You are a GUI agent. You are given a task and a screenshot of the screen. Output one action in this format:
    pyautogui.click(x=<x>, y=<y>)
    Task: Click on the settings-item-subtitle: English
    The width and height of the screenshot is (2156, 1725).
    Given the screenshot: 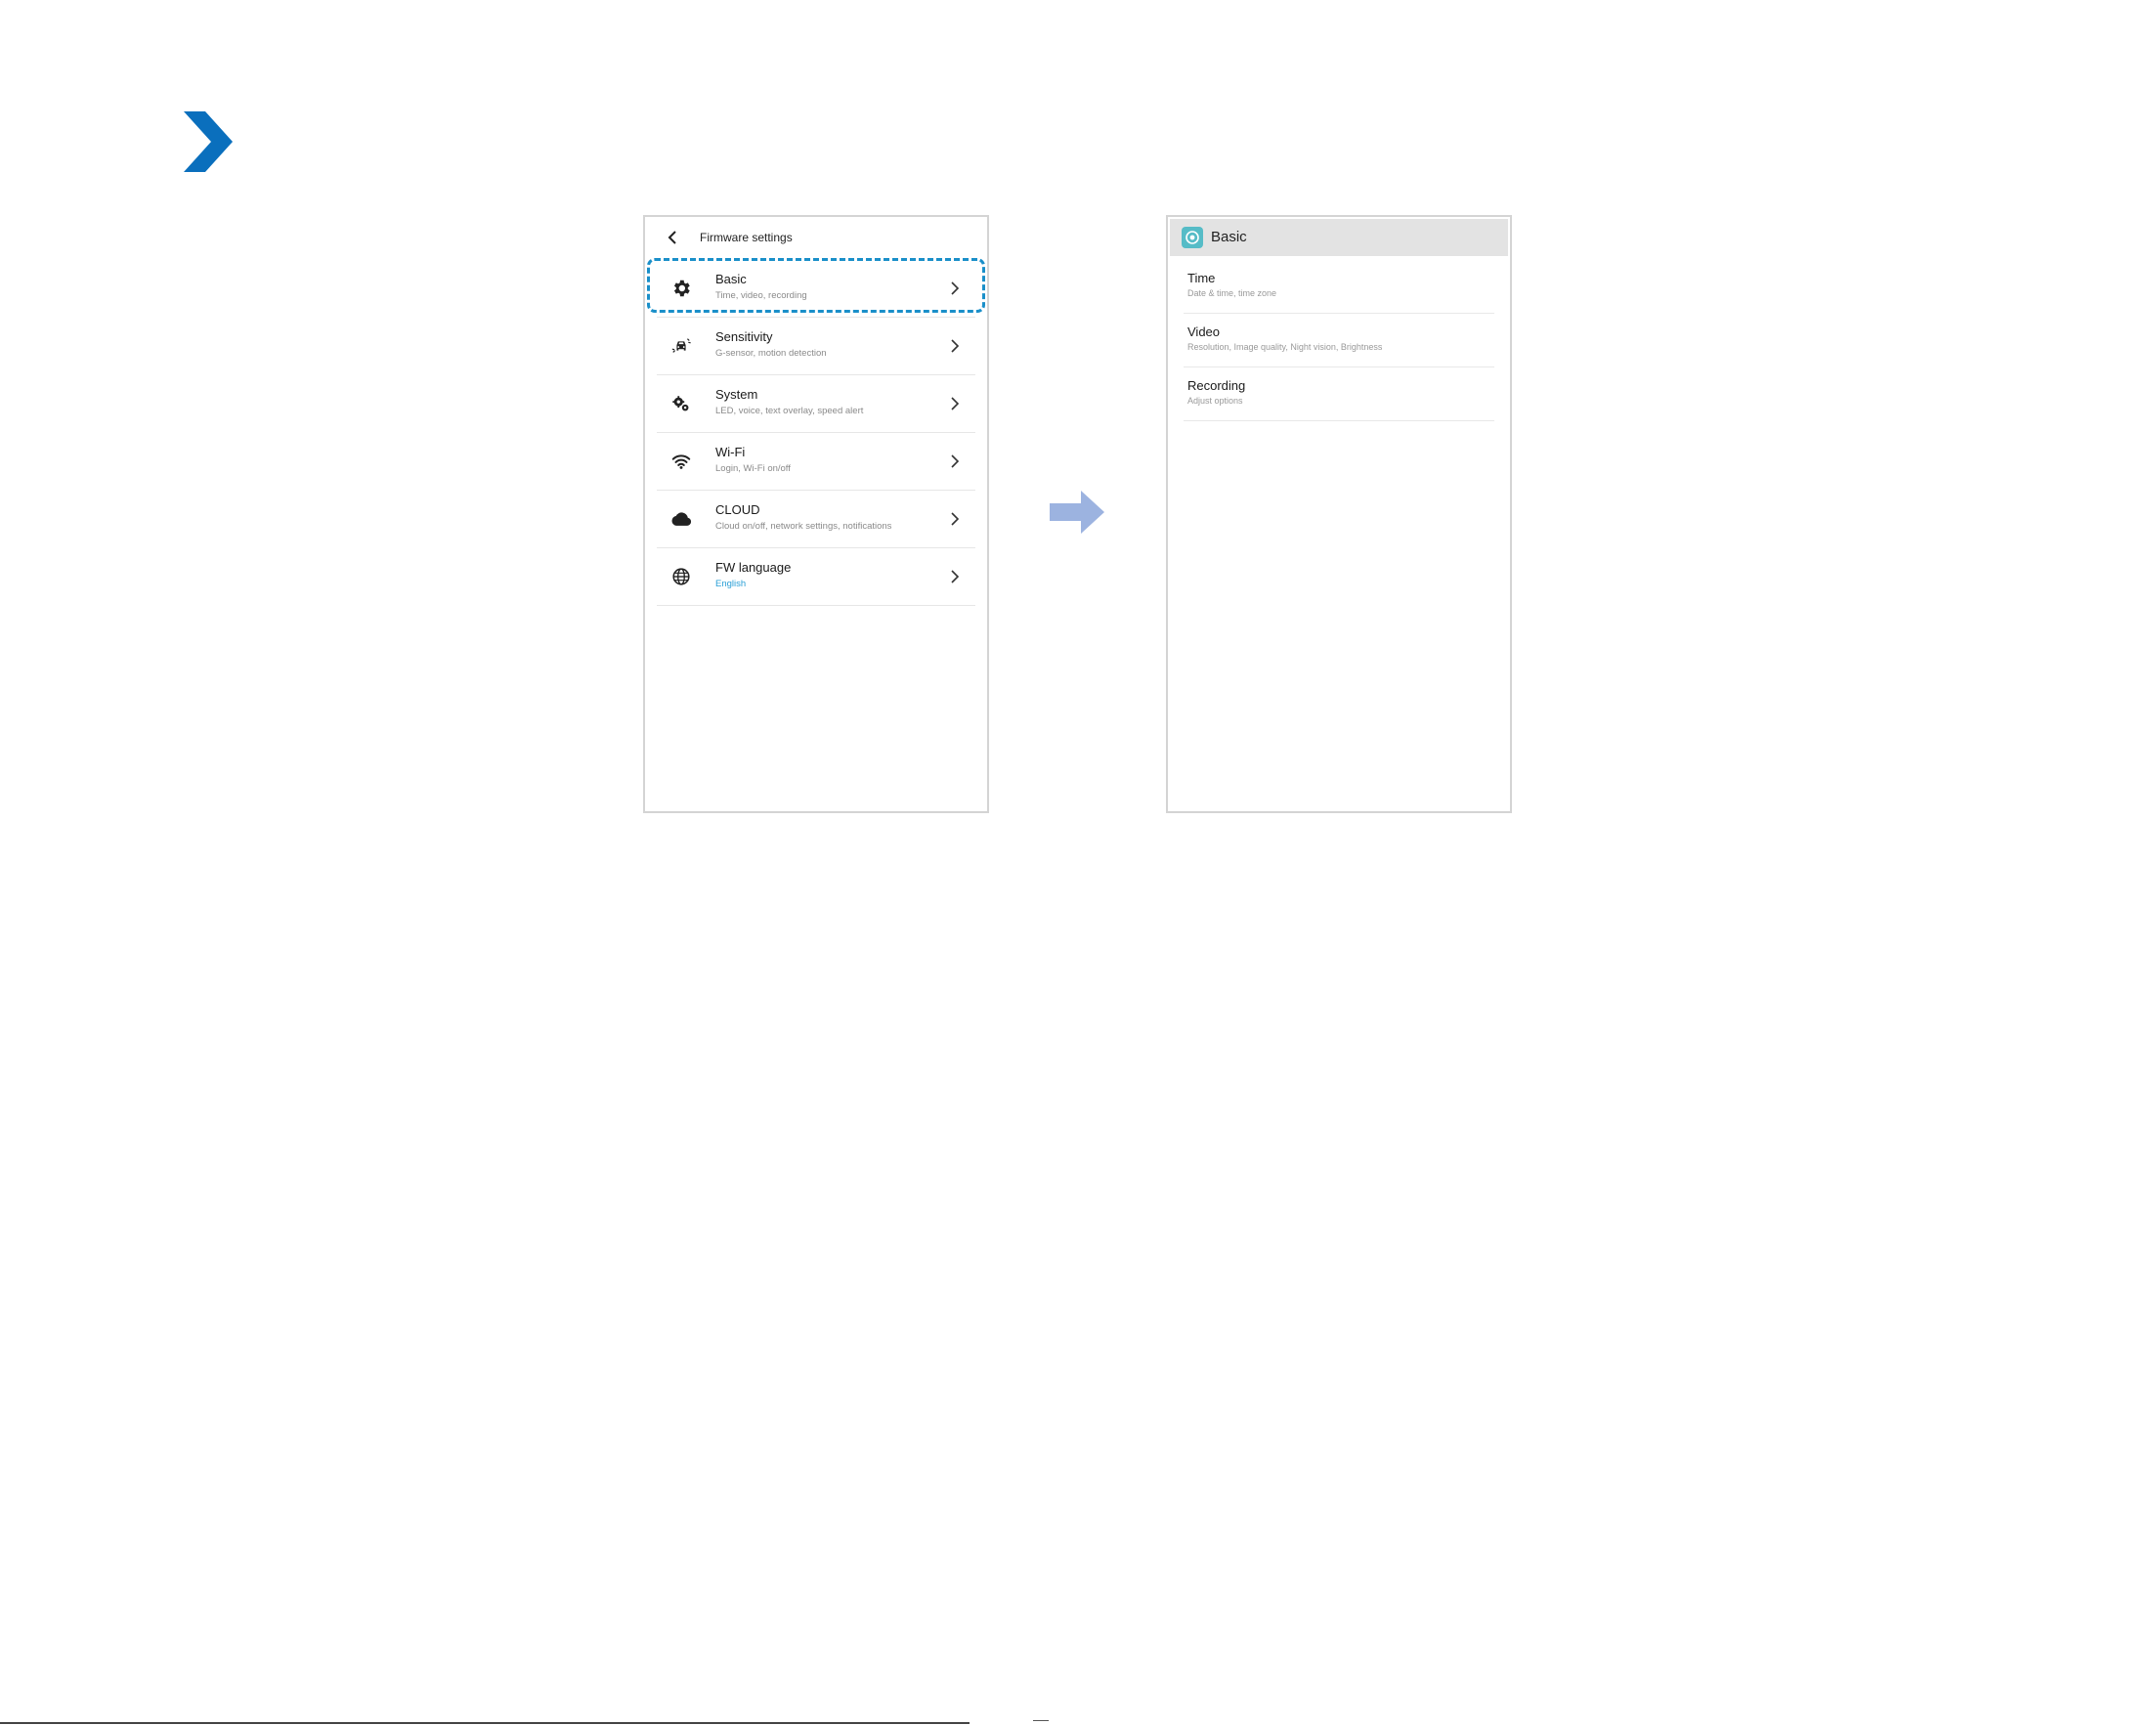 What is the action you would take?
    pyautogui.click(x=731, y=584)
    